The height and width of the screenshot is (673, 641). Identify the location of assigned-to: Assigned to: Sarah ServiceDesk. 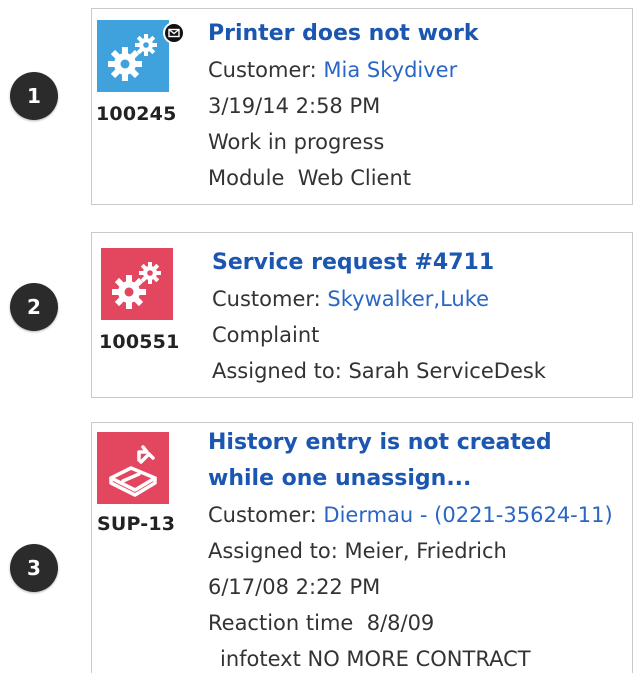
(379, 371).